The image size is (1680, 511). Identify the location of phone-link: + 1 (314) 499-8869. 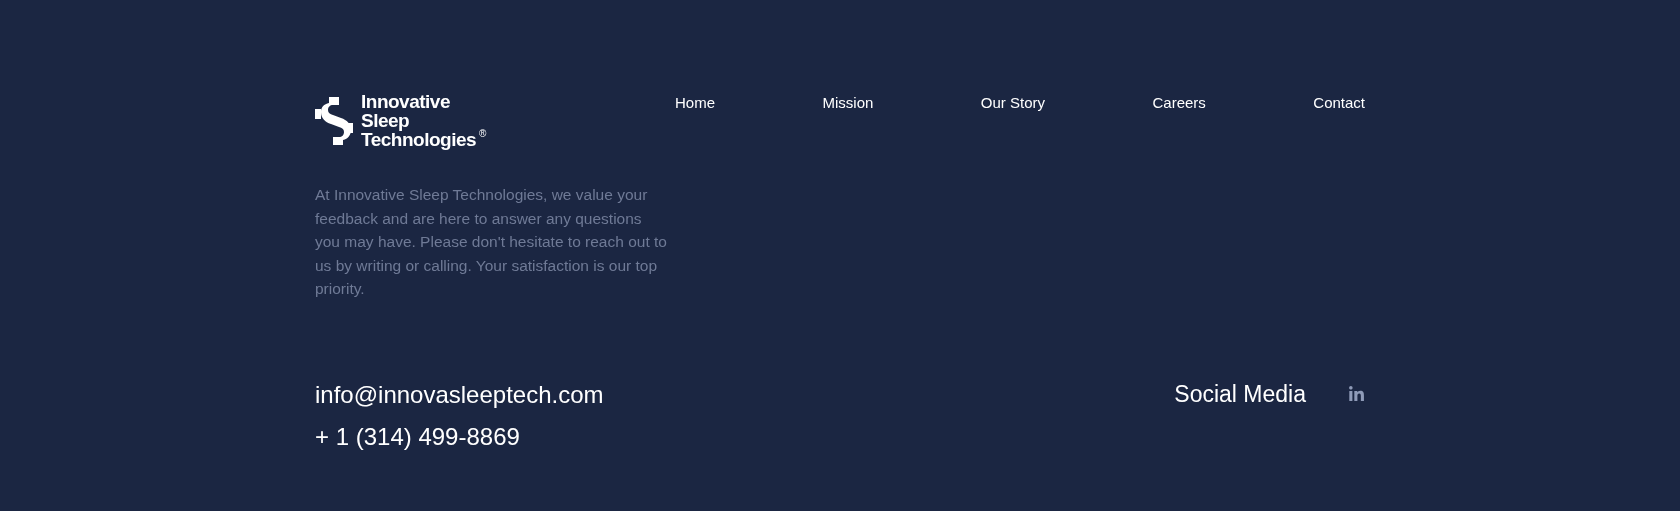
(459, 436).